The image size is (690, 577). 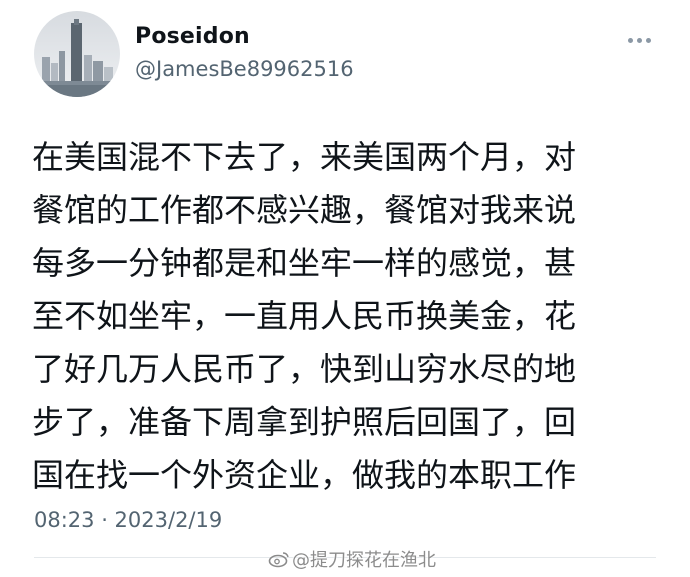 I want to click on avatar-image, so click(x=77, y=54).